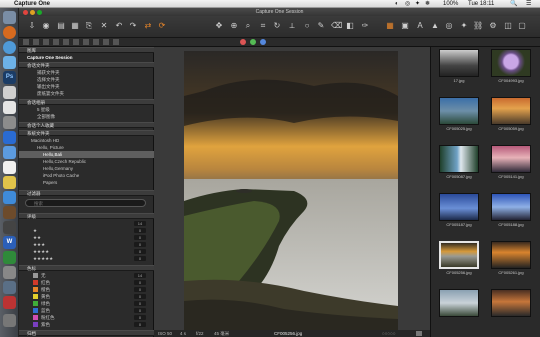  I want to click on finder-dock-icon, so click(9, 17).